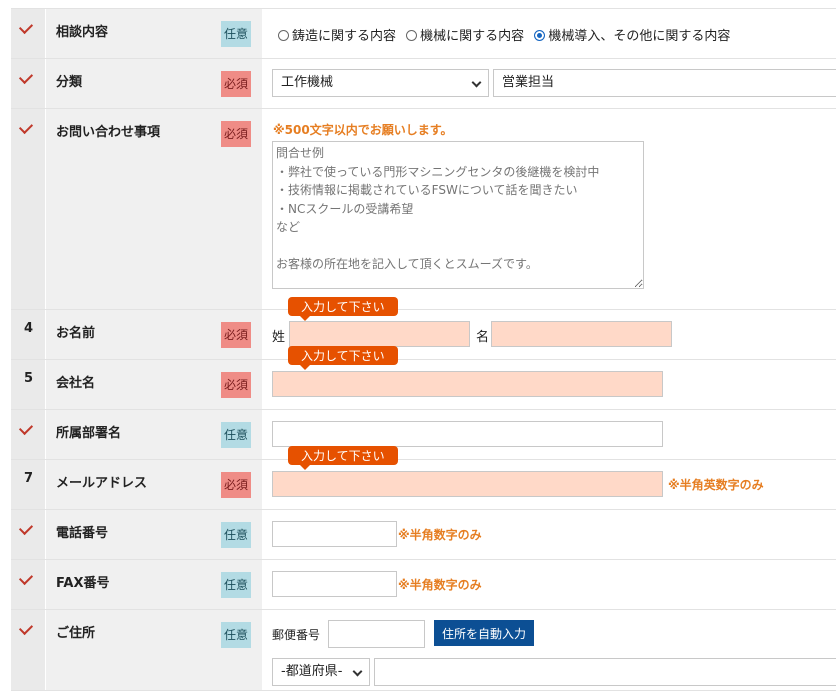  I want to click on last-name-input, so click(379, 334).